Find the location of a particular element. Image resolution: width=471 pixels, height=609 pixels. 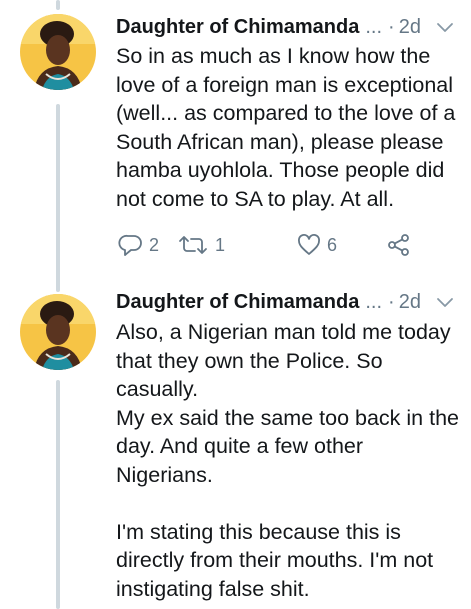

reply-button: 2 is located at coordinates (138, 245).